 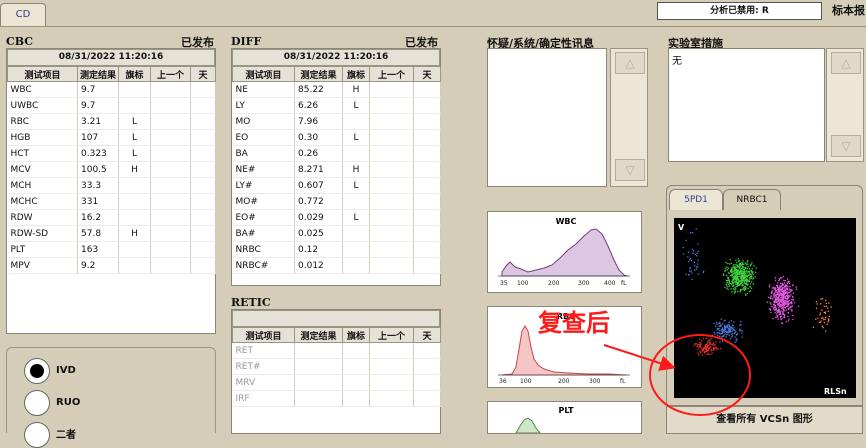 What do you see at coordinates (764, 420) in the screenshot?
I see `view-all-vcsn-button: 查看所有 VCSn 图形` at bounding box center [764, 420].